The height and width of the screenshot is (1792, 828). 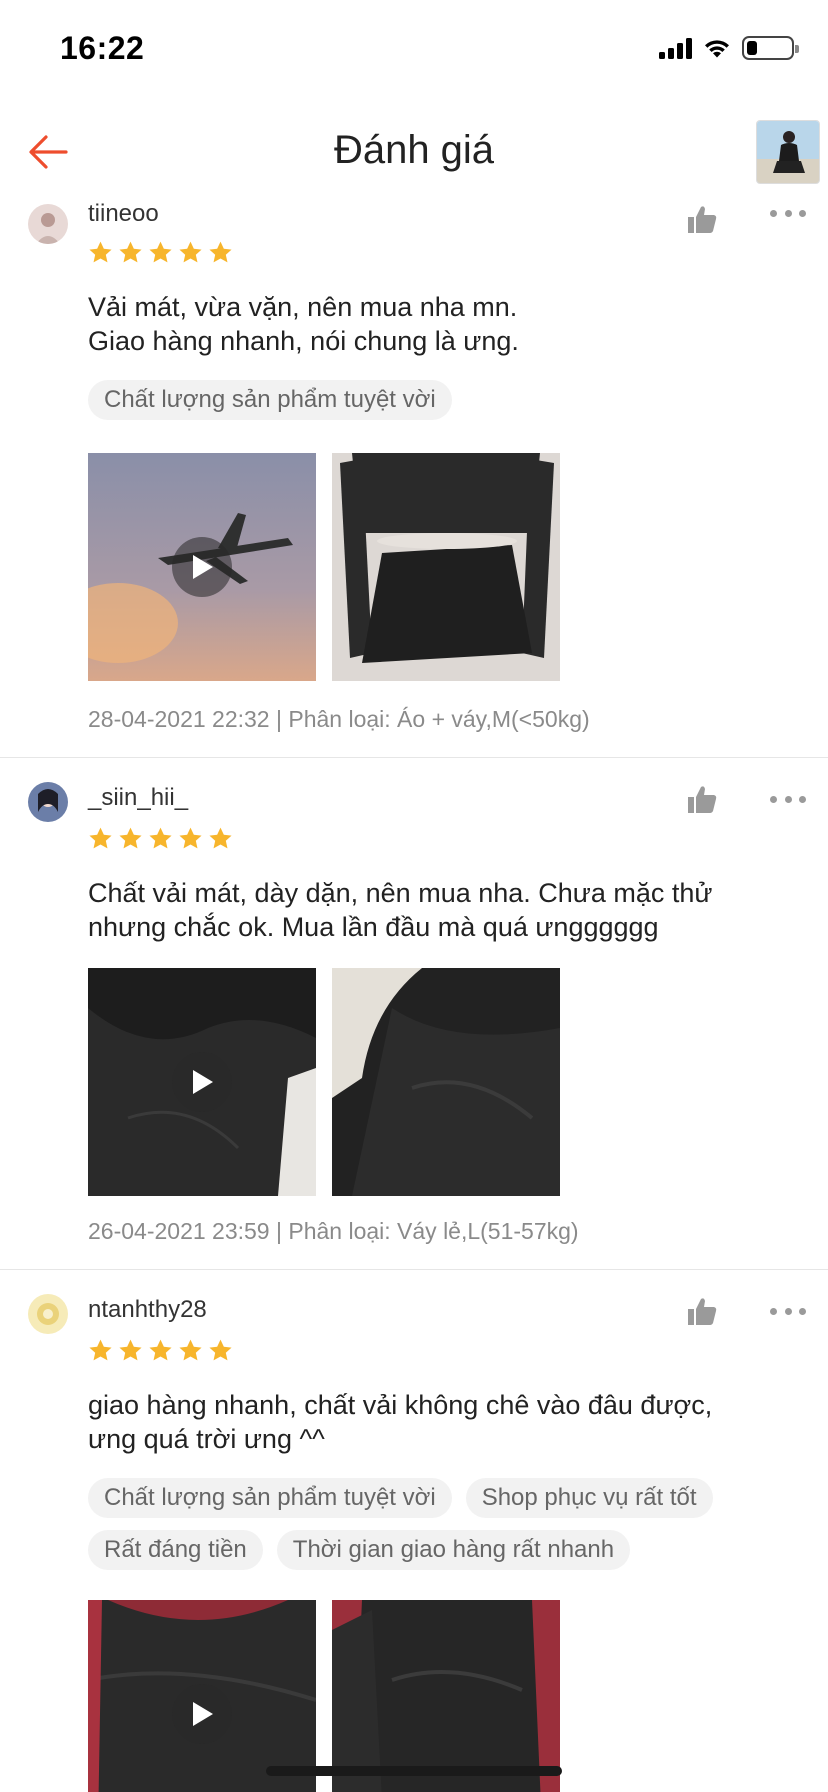 What do you see at coordinates (175, 1550) in the screenshot?
I see `review-tag: Rất đáng tiền` at bounding box center [175, 1550].